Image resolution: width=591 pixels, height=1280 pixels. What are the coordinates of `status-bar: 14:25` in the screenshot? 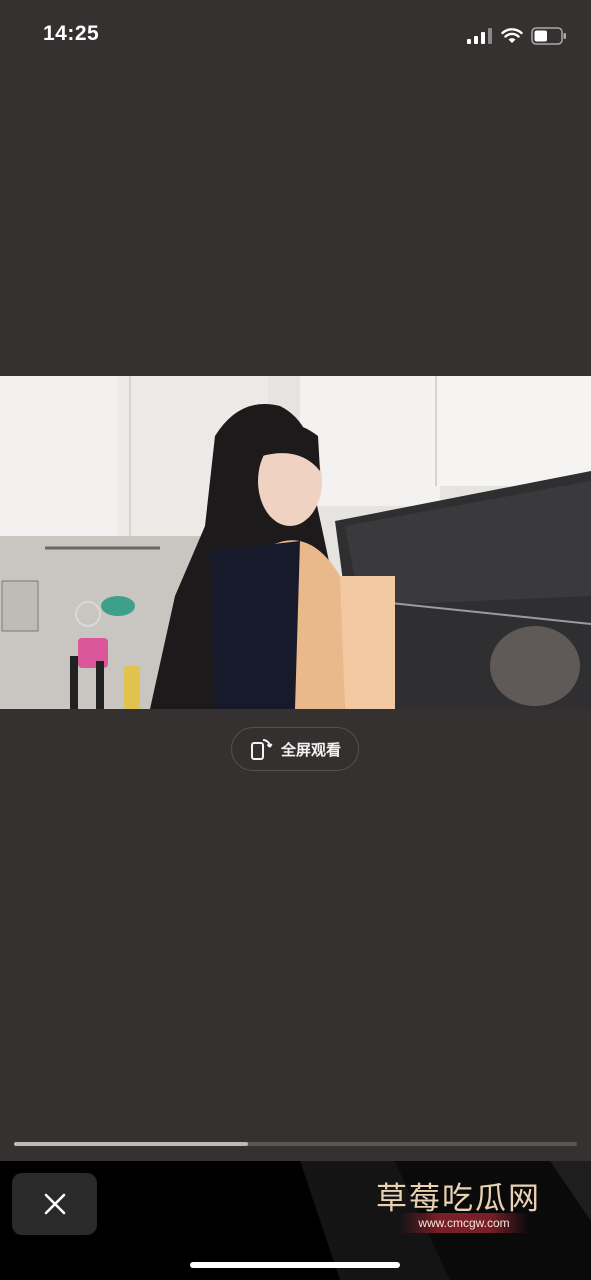 It's located at (295, 36).